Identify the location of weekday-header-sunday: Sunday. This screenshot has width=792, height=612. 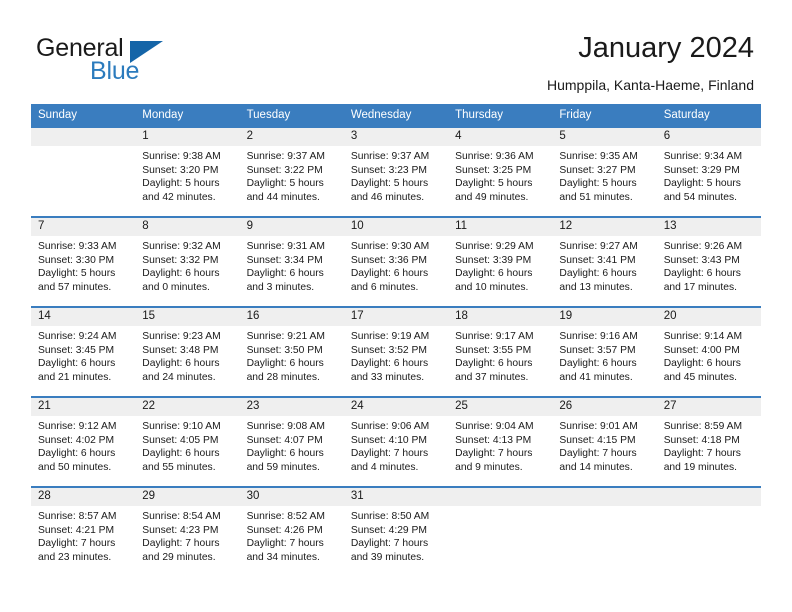
(83, 115).